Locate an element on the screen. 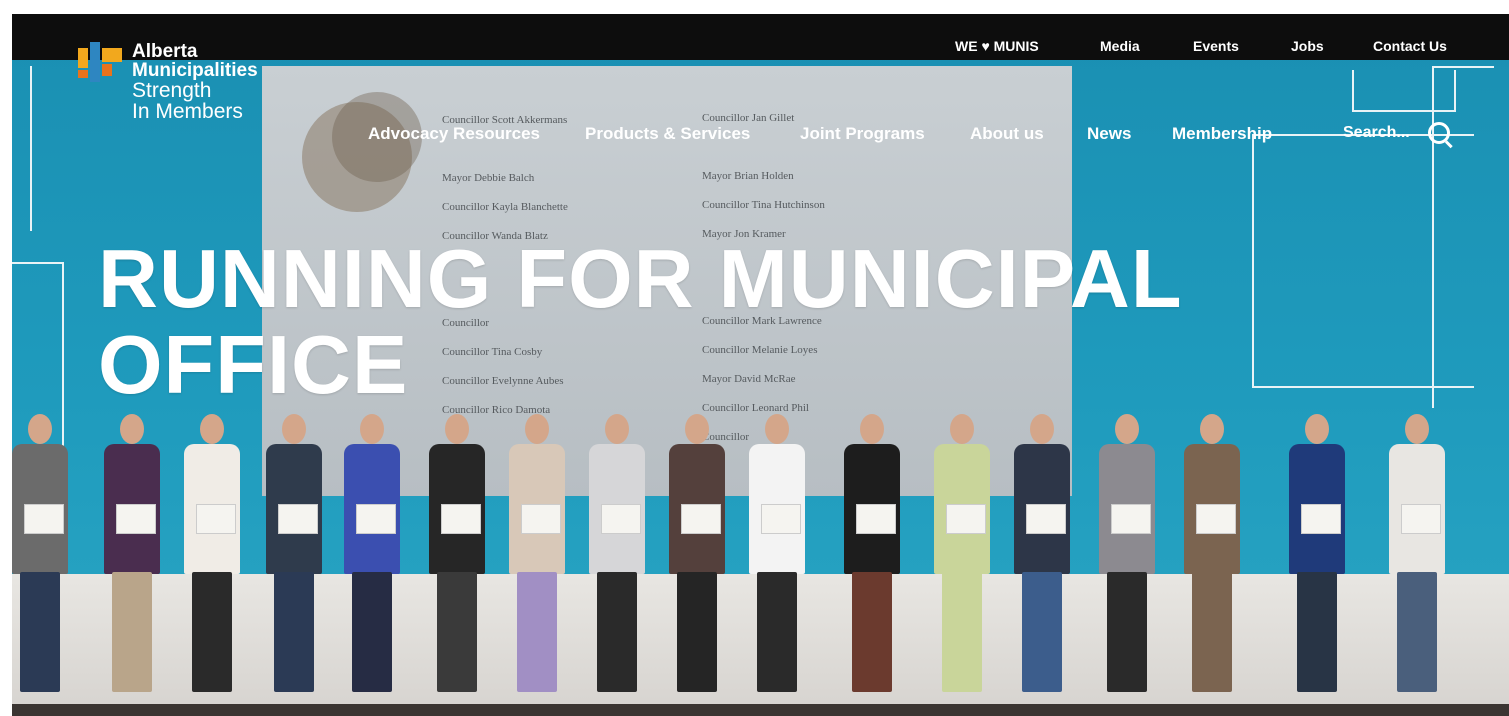  brand-name-line2: Municipalities is located at coordinates (195, 70).